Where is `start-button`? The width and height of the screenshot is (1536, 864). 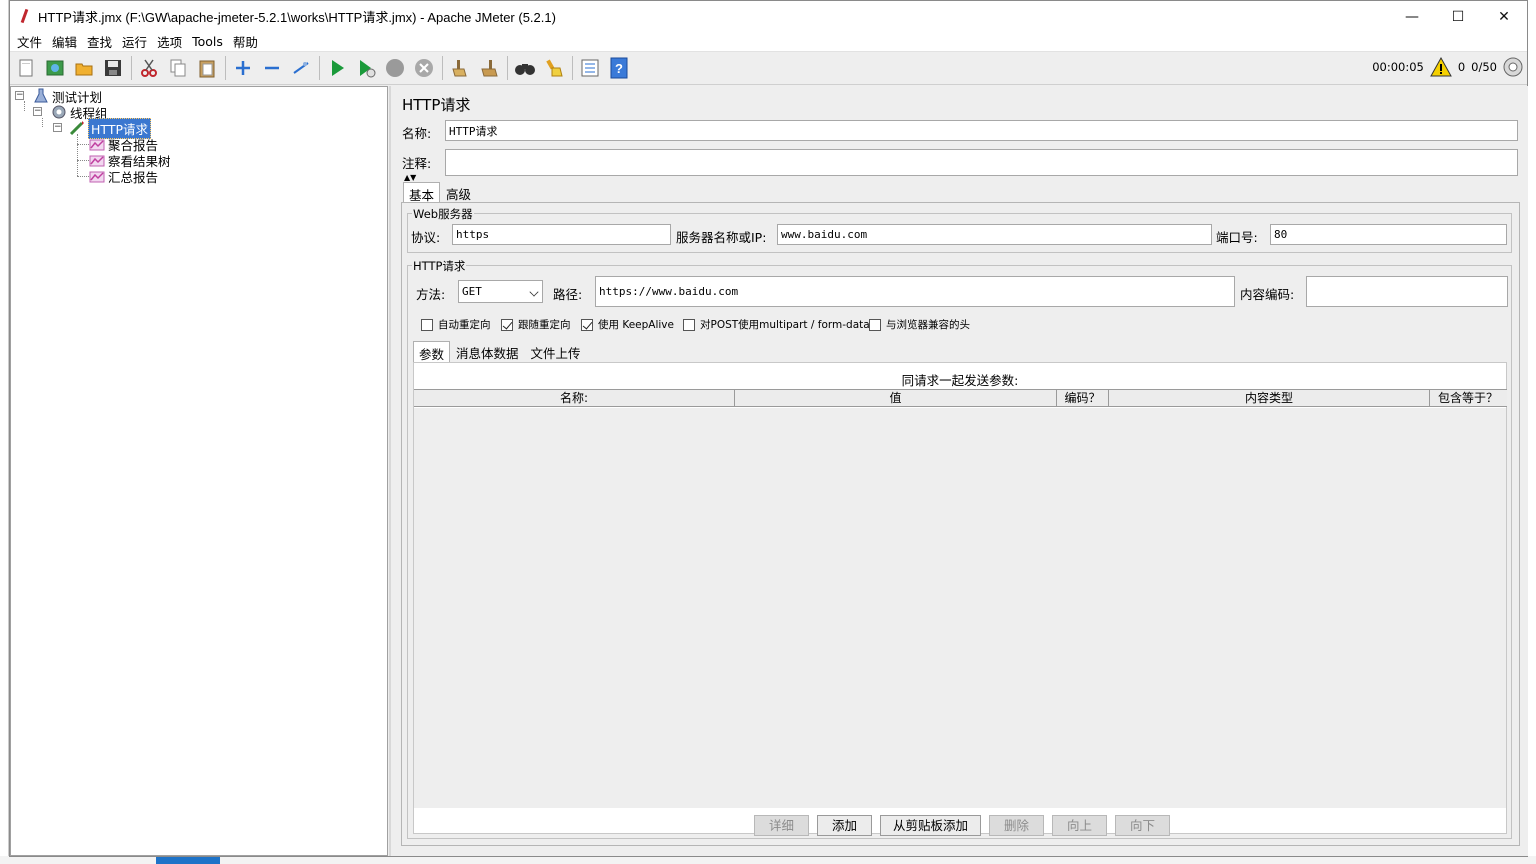
start-button is located at coordinates (337, 68).